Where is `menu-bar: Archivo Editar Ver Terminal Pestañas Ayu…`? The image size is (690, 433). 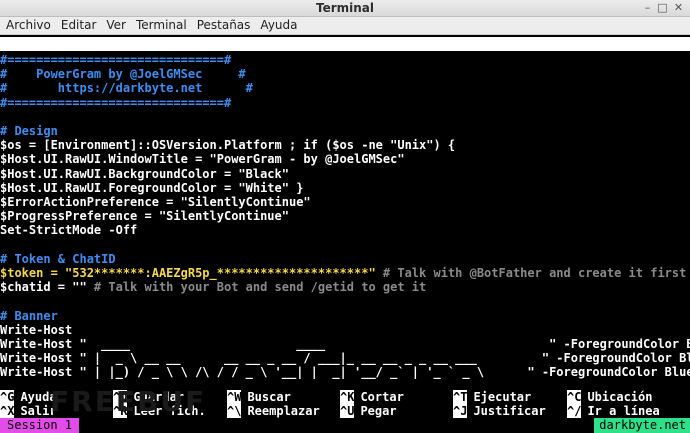 menu-bar: Archivo Editar Ver Terminal Pestañas Ayu… is located at coordinates (345, 26).